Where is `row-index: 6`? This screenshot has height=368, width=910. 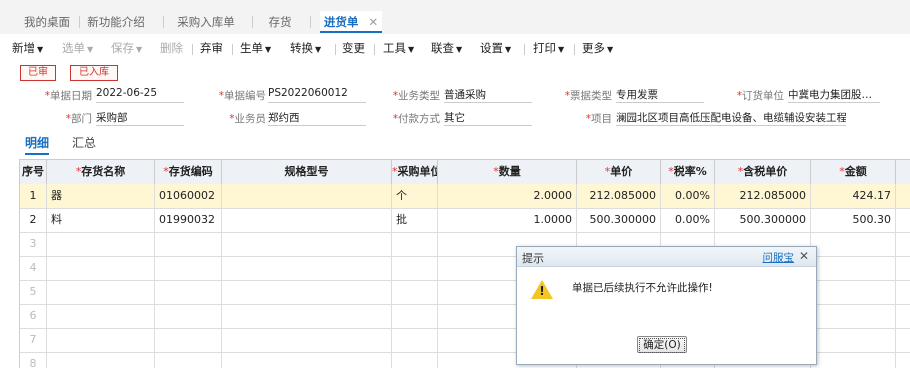
row-index: 6 is located at coordinates (33, 316).